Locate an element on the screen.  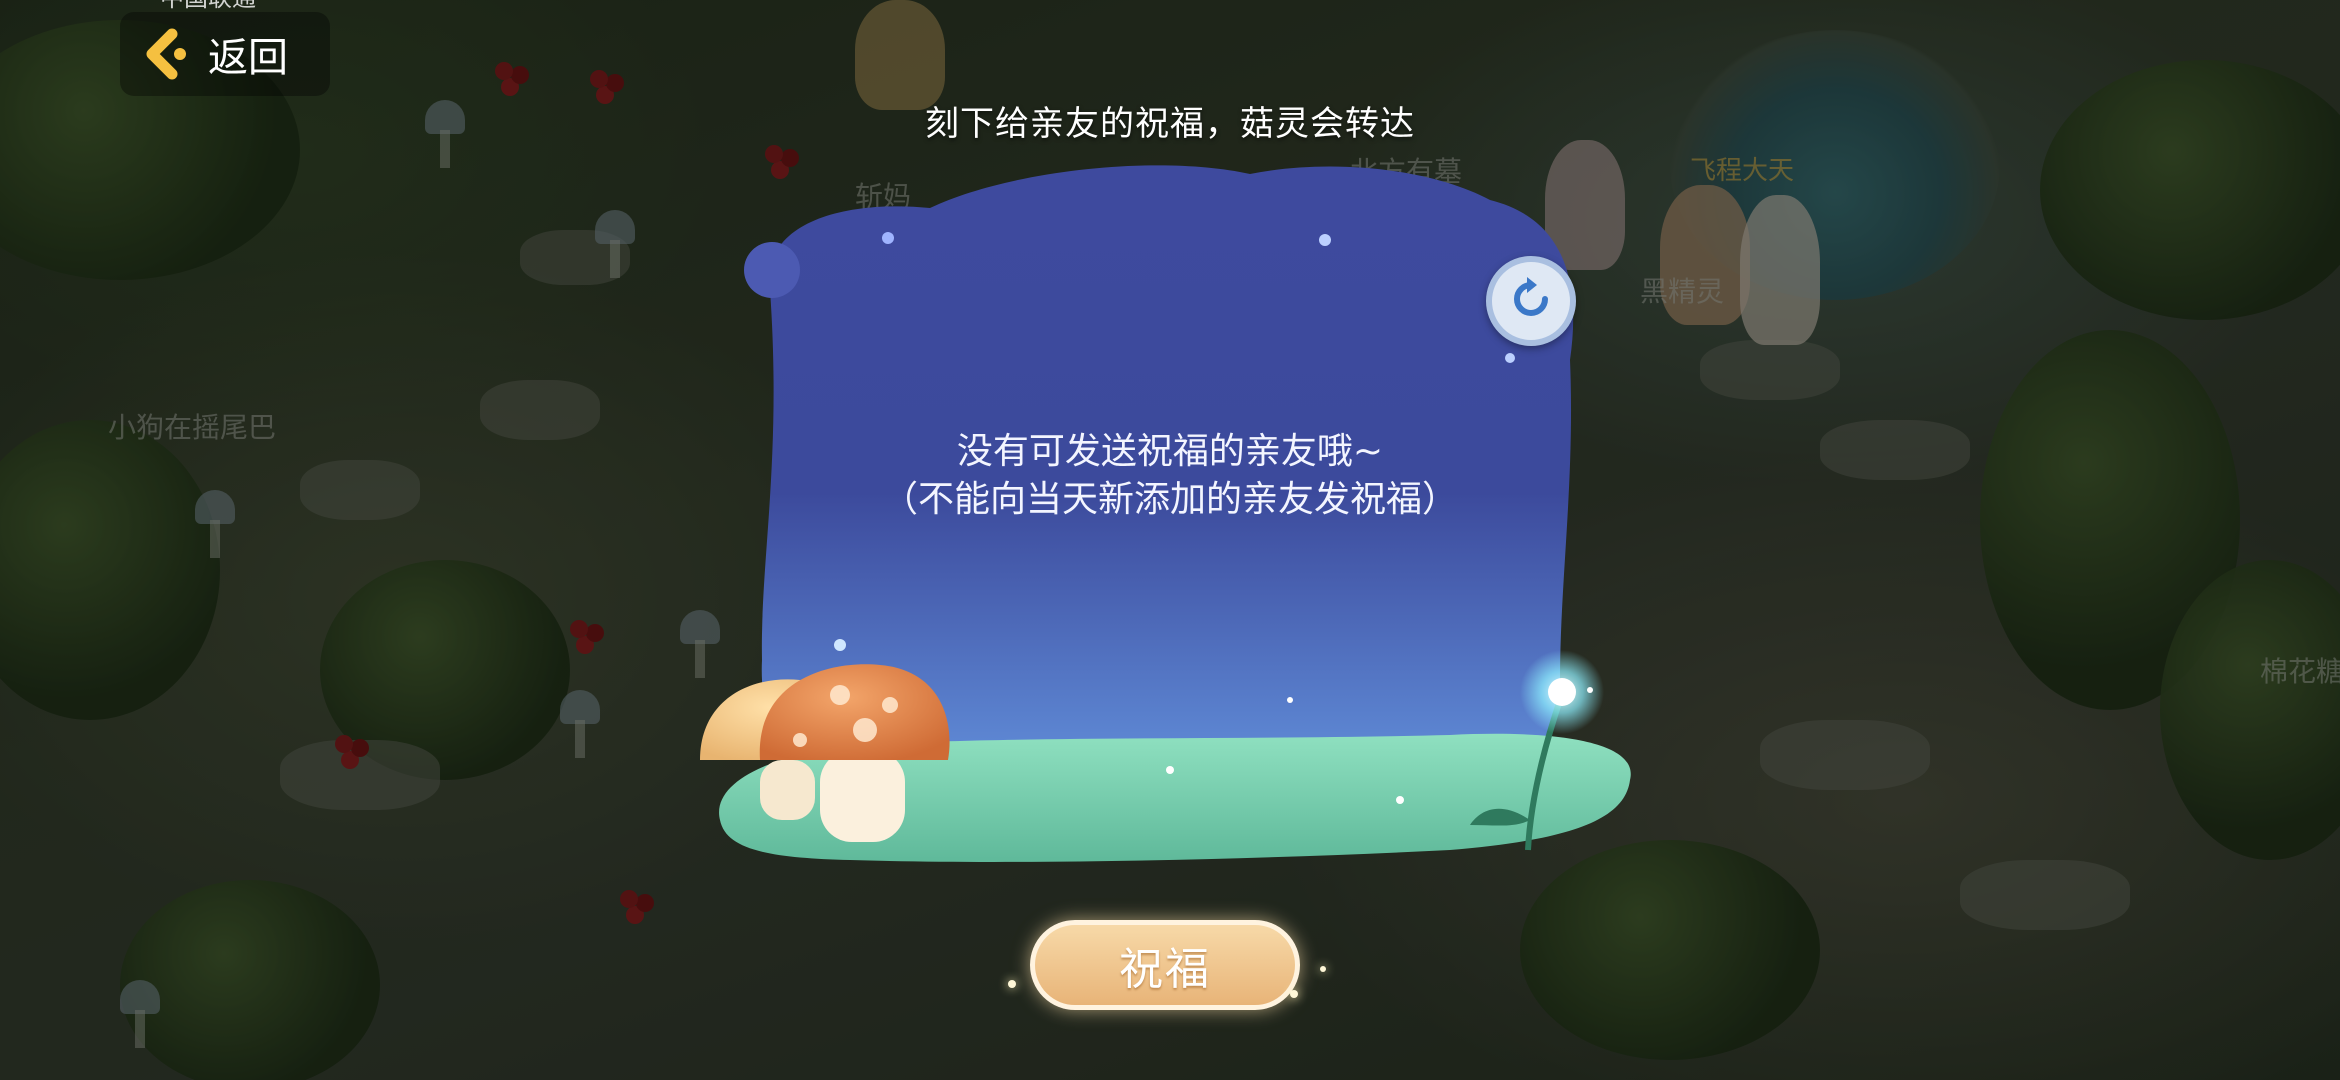
empty-message: 没有可发送祝福的亲友哦~ is located at coordinates (1170, 451).